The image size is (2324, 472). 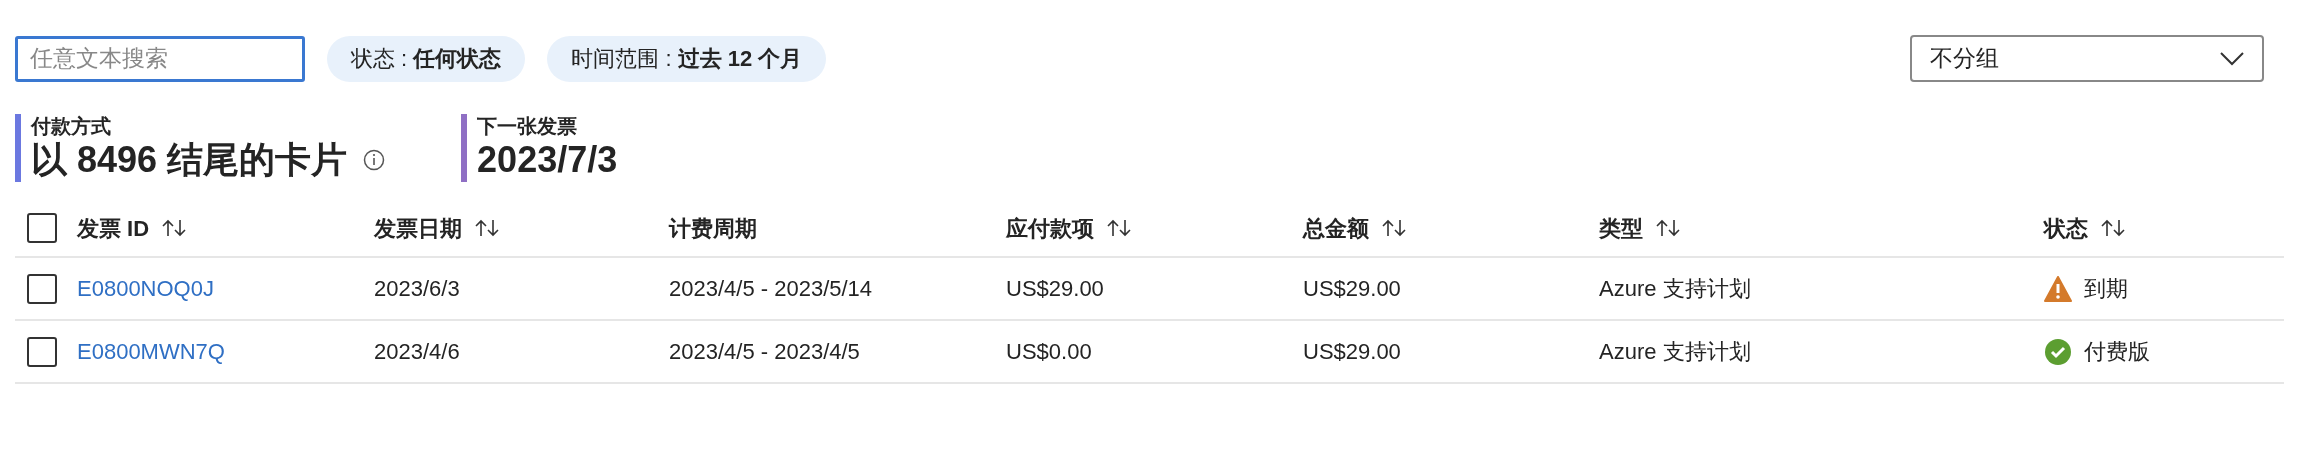 What do you see at coordinates (764, 351) in the screenshot?
I see `table-cell: 2023/4/5 - 2023/4/5` at bounding box center [764, 351].